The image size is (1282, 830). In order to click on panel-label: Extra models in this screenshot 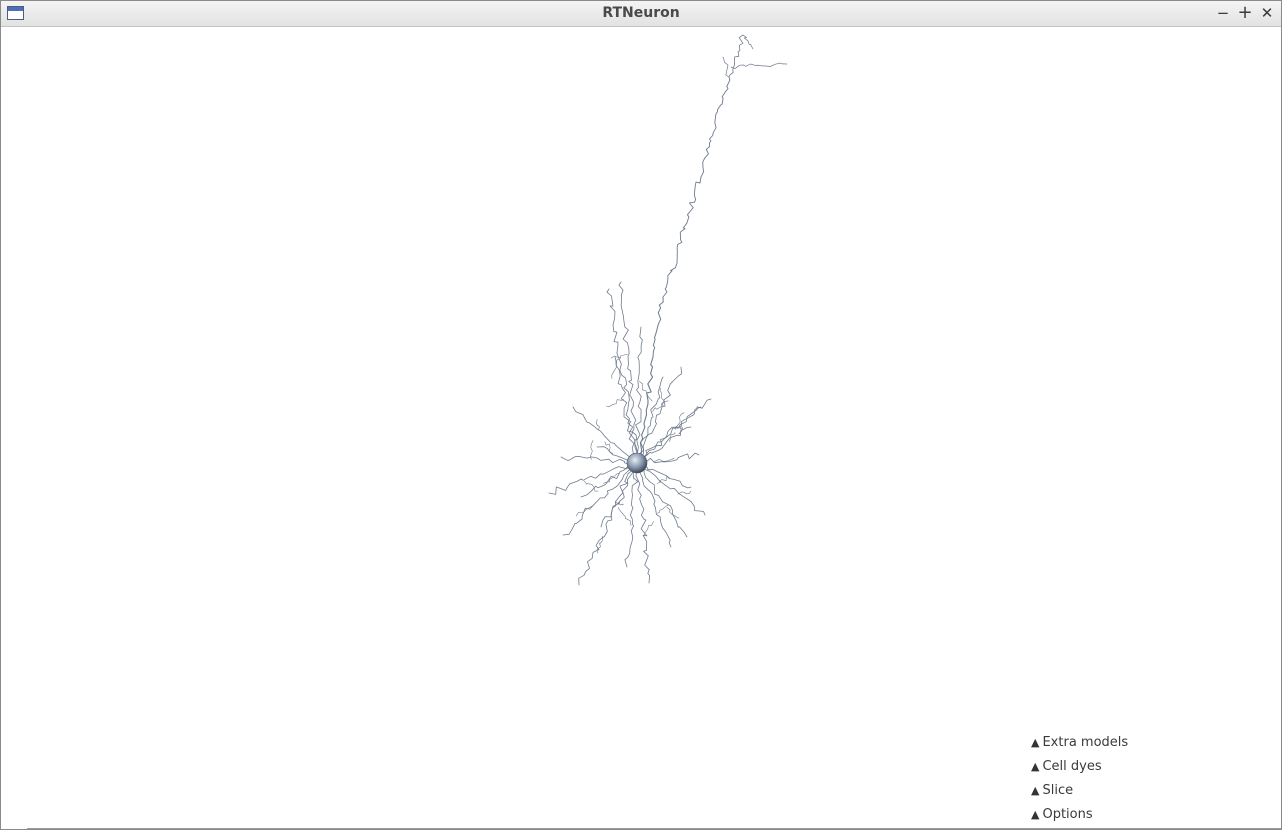, I will do `click(1085, 742)`.